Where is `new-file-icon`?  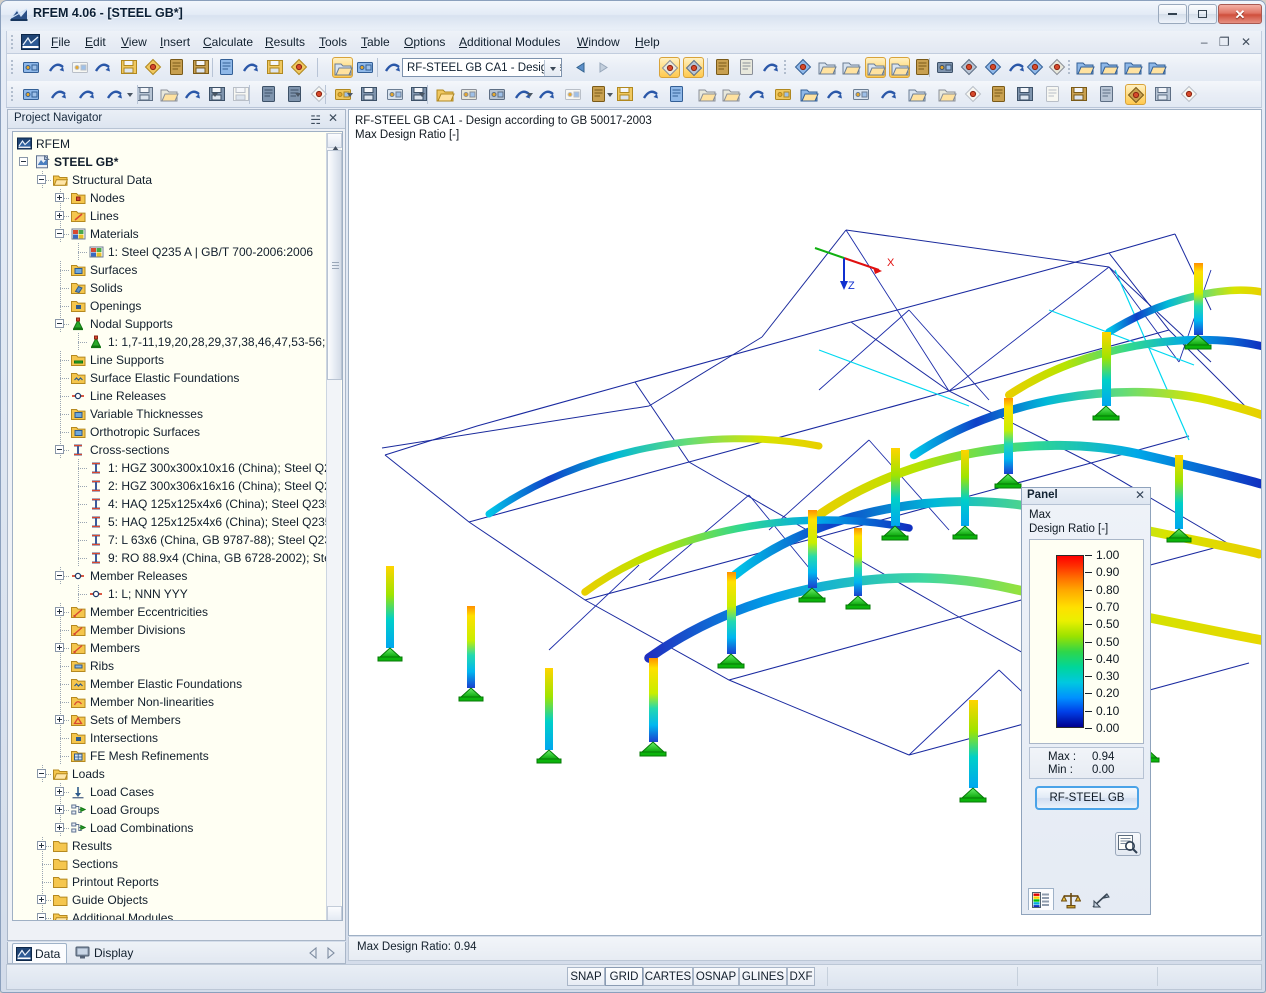 new-file-icon is located at coordinates (31, 67).